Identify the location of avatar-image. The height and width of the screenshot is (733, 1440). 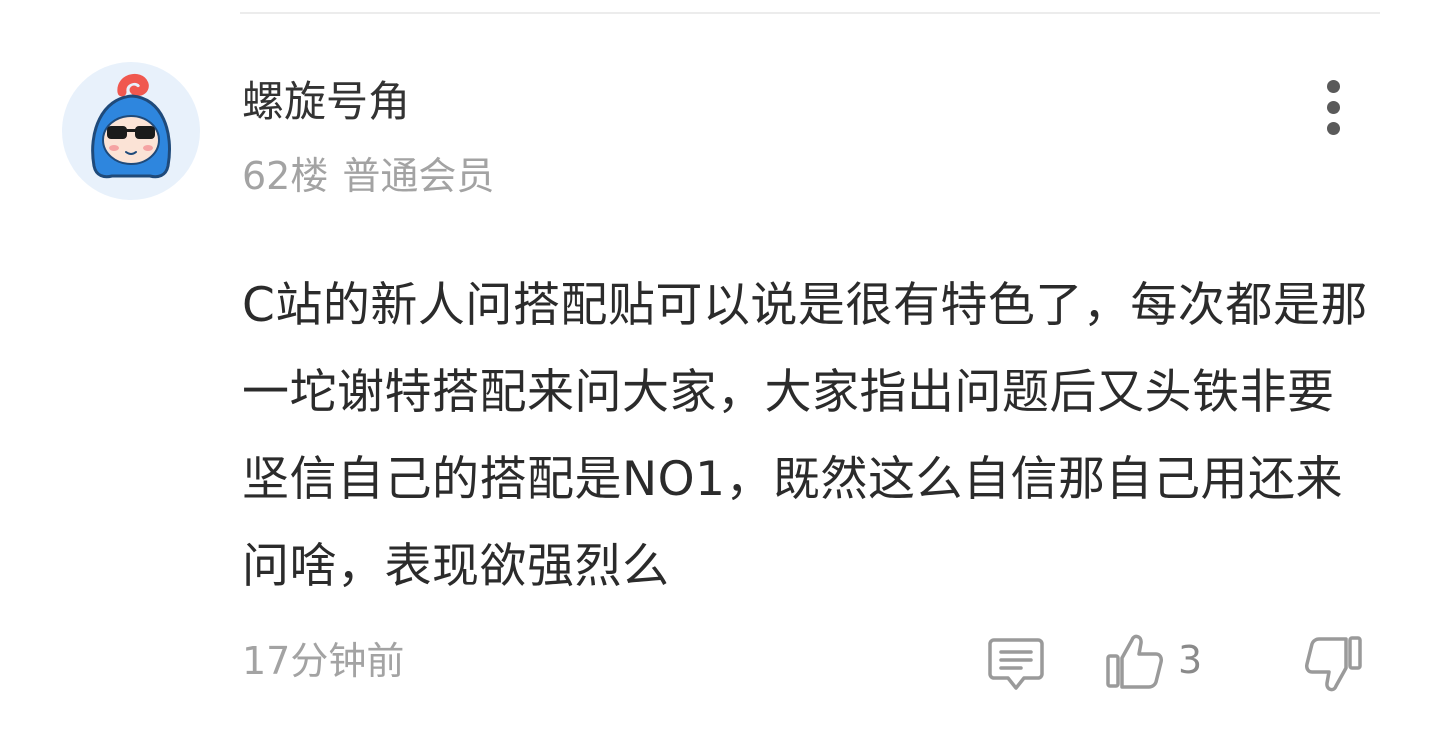
(131, 126).